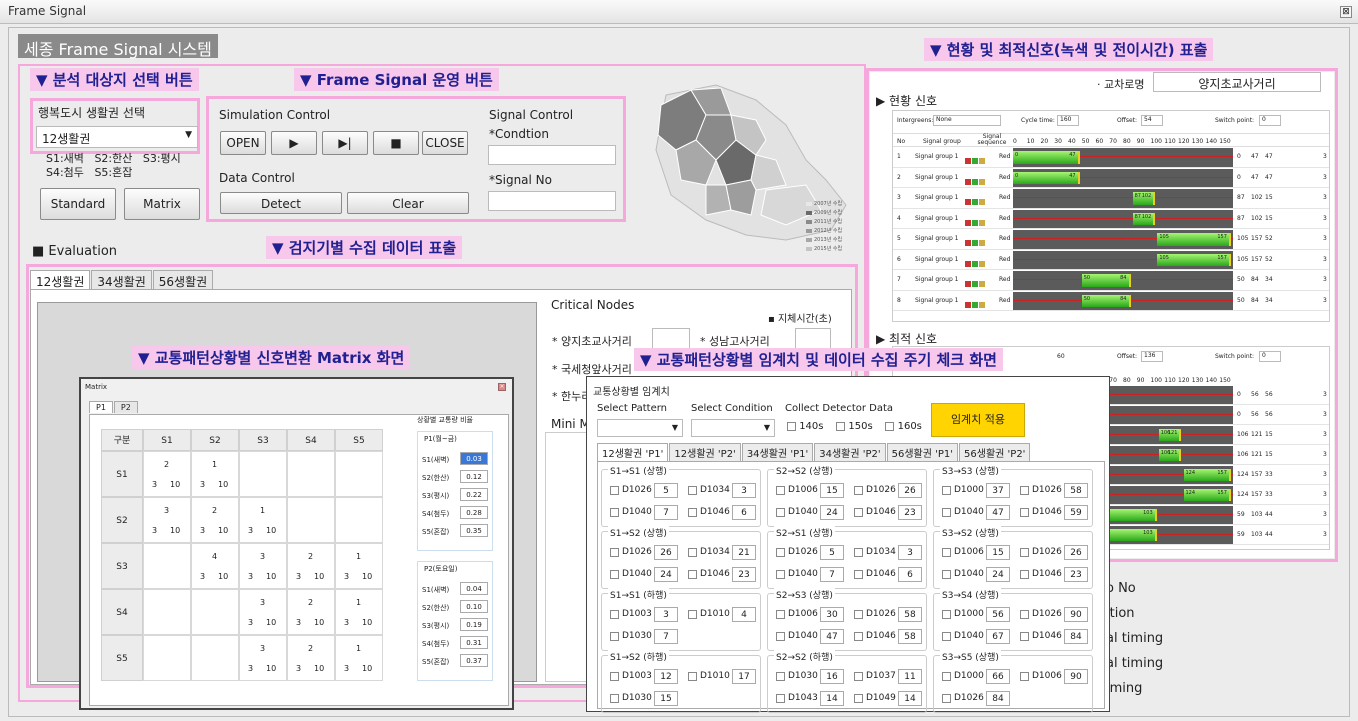  Describe the element at coordinates (841, 426) in the screenshot. I see `period-150-checkbox` at that location.